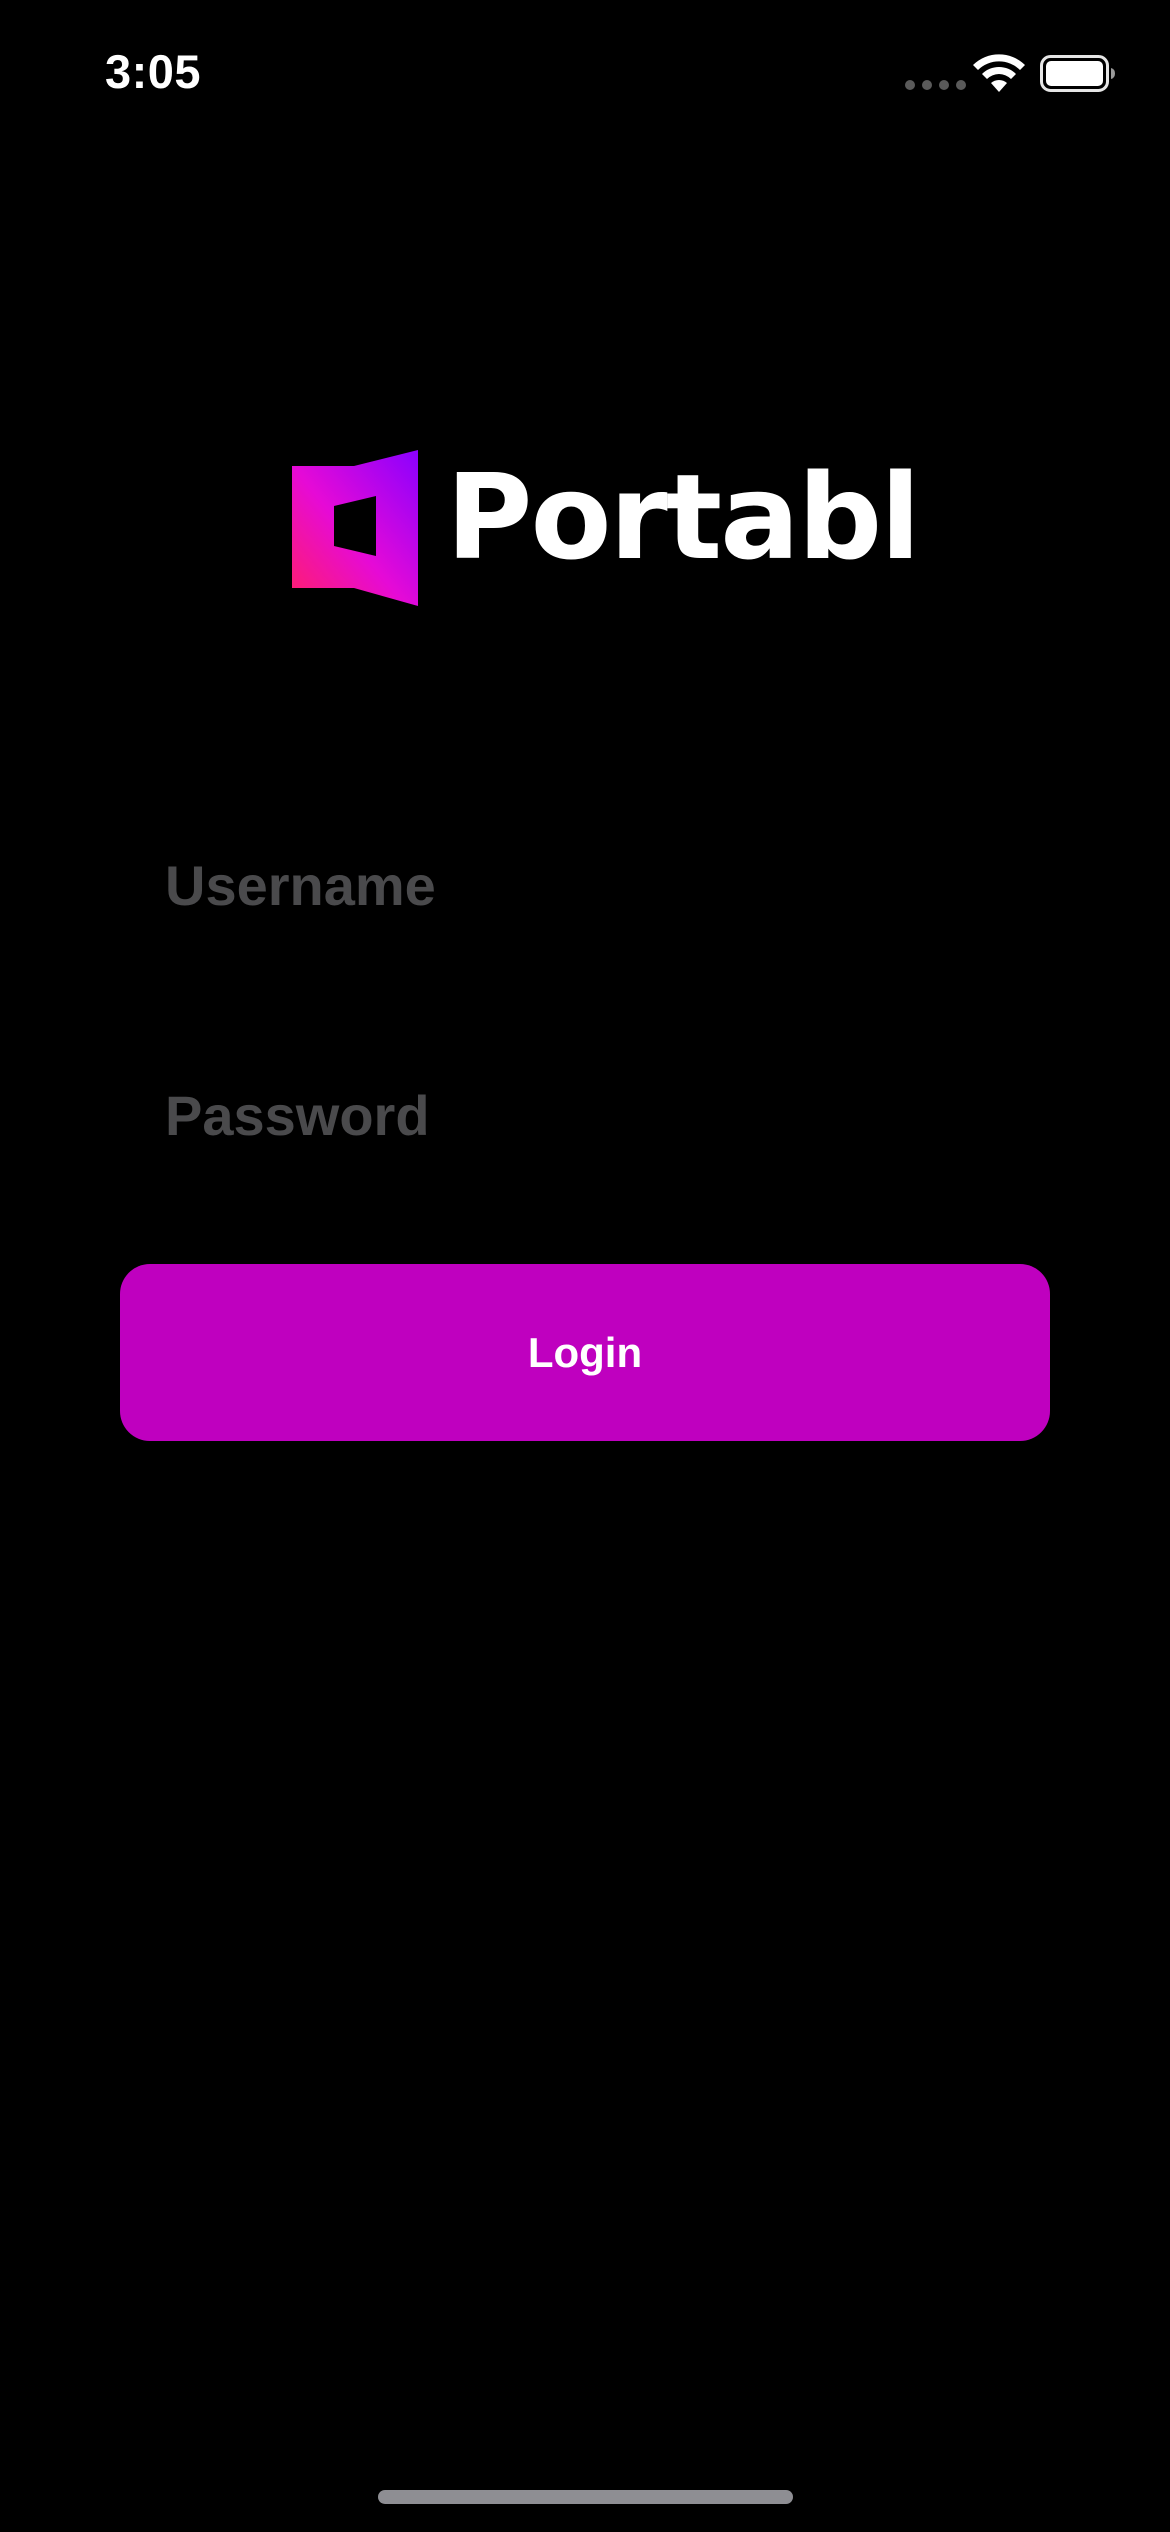 This screenshot has width=1170, height=2532. Describe the element at coordinates (999, 73) in the screenshot. I see `wifi-icon` at that location.